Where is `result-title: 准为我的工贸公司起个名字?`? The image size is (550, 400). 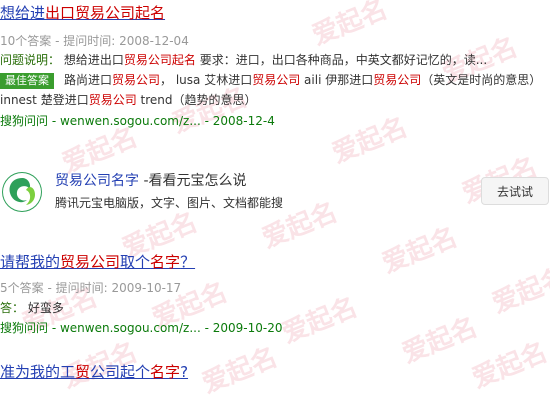
result-title: 准为我的工贸公司起个名字? is located at coordinates (275, 372).